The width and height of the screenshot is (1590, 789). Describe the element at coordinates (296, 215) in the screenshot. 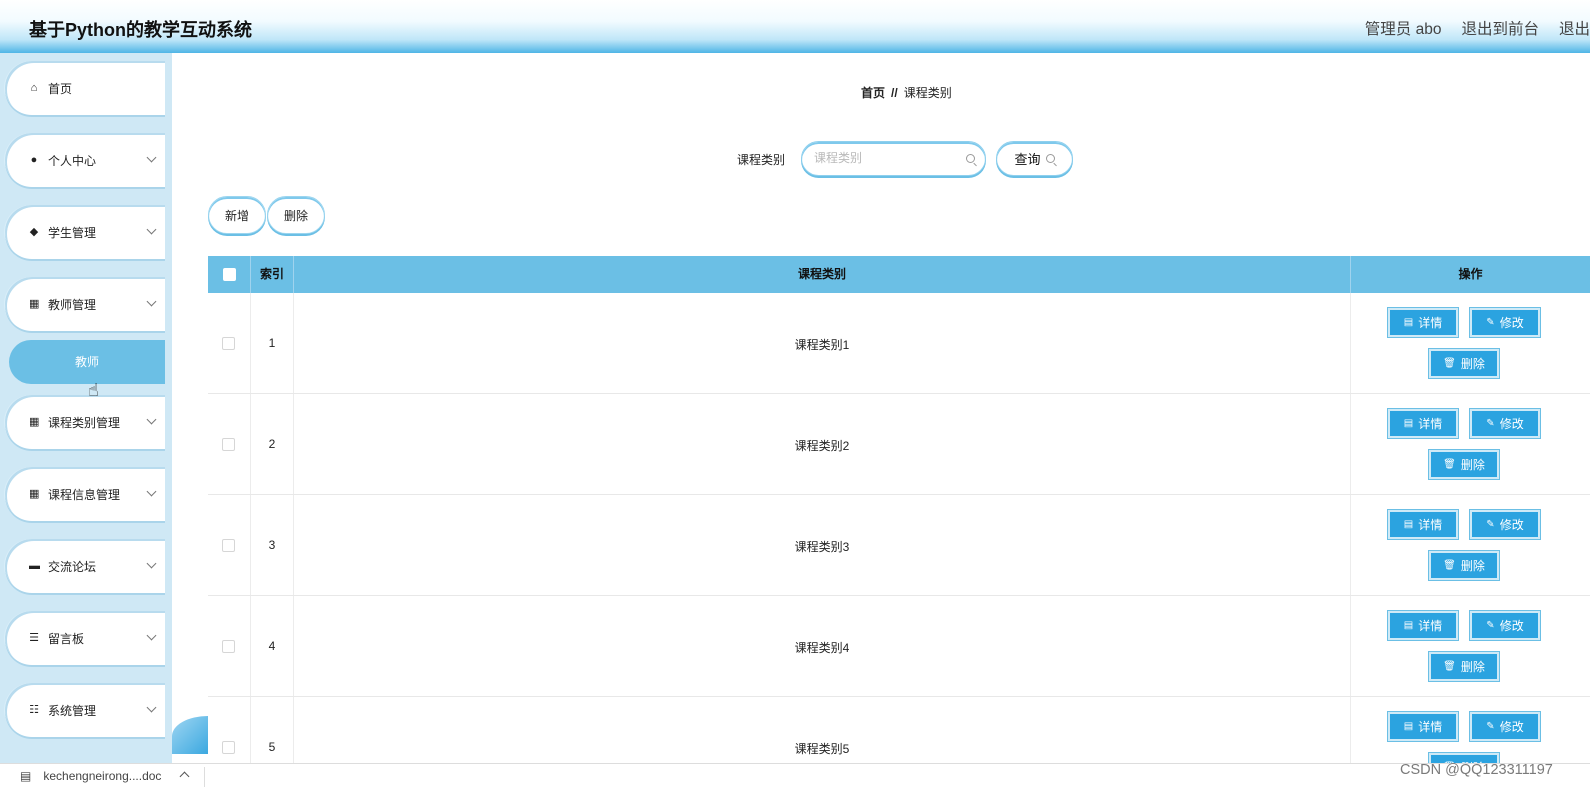

I see `delete-selected-button: 删除` at that location.